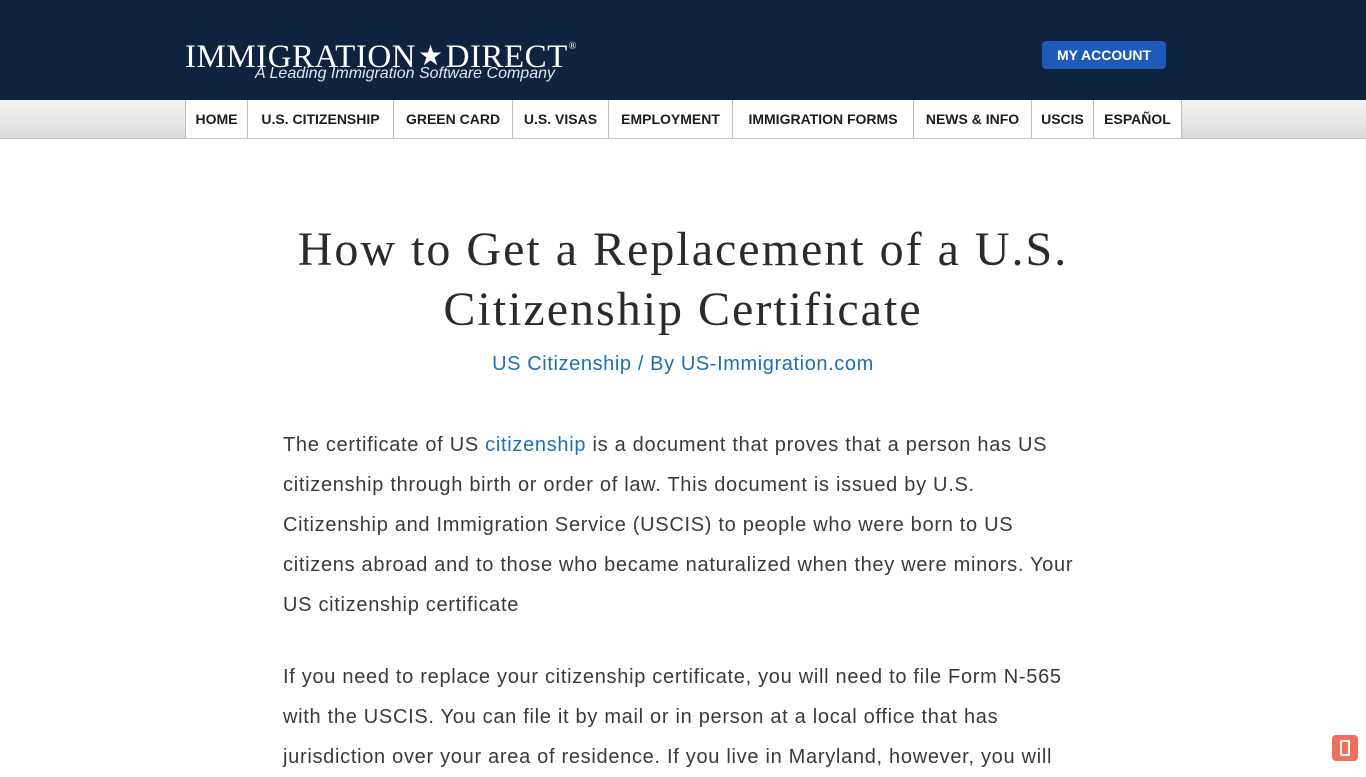 This screenshot has width=1366, height=777. What do you see at coordinates (823, 119) in the screenshot?
I see `nav-item-immigration-forms: IMMIGRATION FORMS` at bounding box center [823, 119].